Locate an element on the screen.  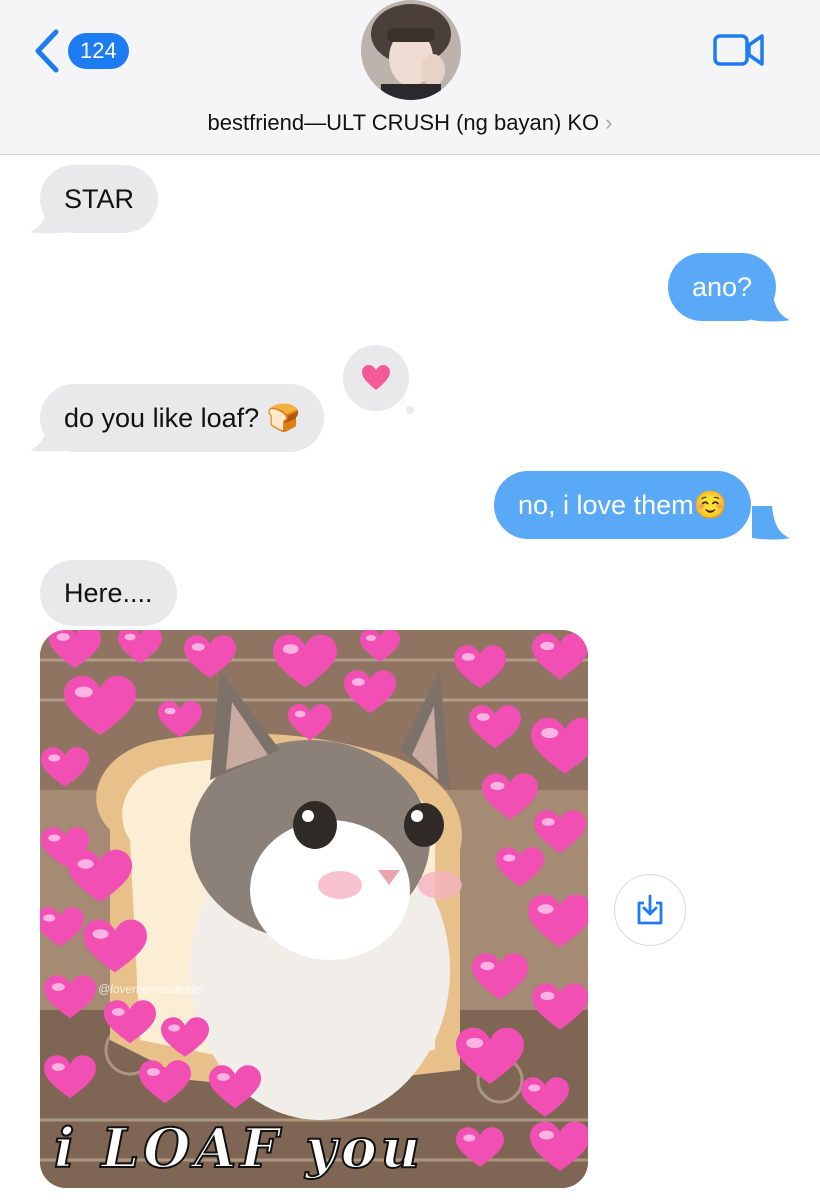
save-image-button is located at coordinates (650, 910).